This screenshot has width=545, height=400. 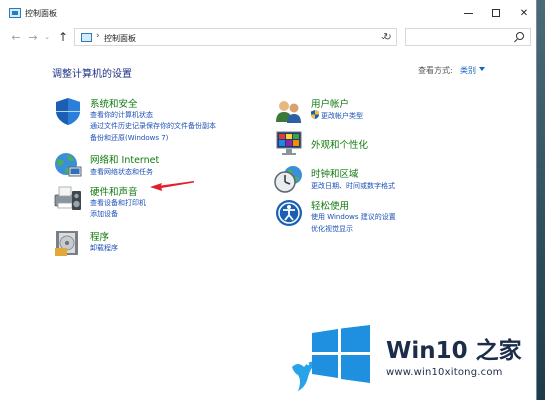 What do you see at coordinates (41, 13) in the screenshot?
I see `window-title: 控制面板` at bounding box center [41, 13].